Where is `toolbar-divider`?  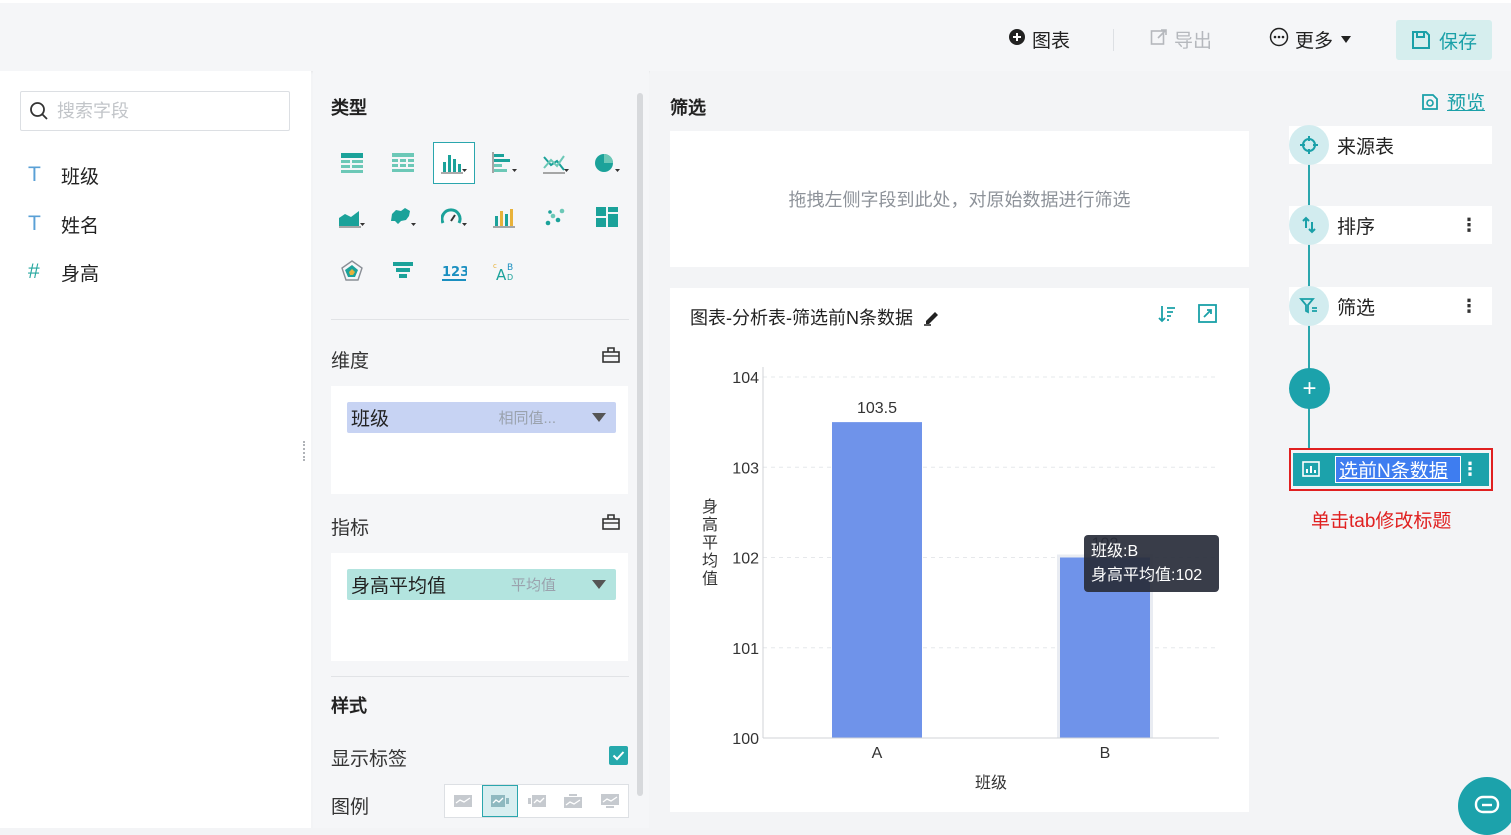 toolbar-divider is located at coordinates (1113, 40).